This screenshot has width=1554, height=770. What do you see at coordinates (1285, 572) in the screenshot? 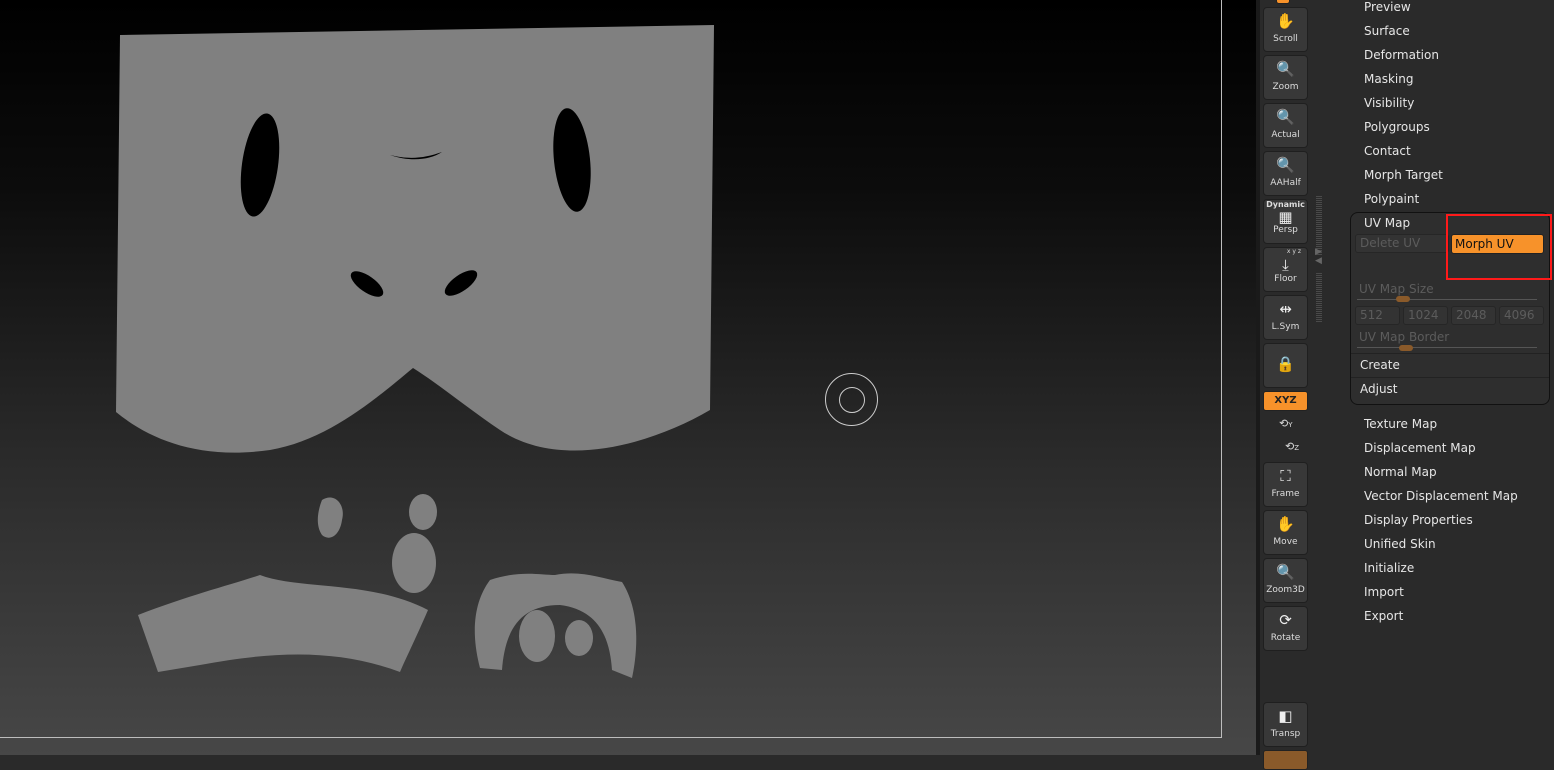
I see `zoom3d-icon: 🔍` at bounding box center [1285, 572].